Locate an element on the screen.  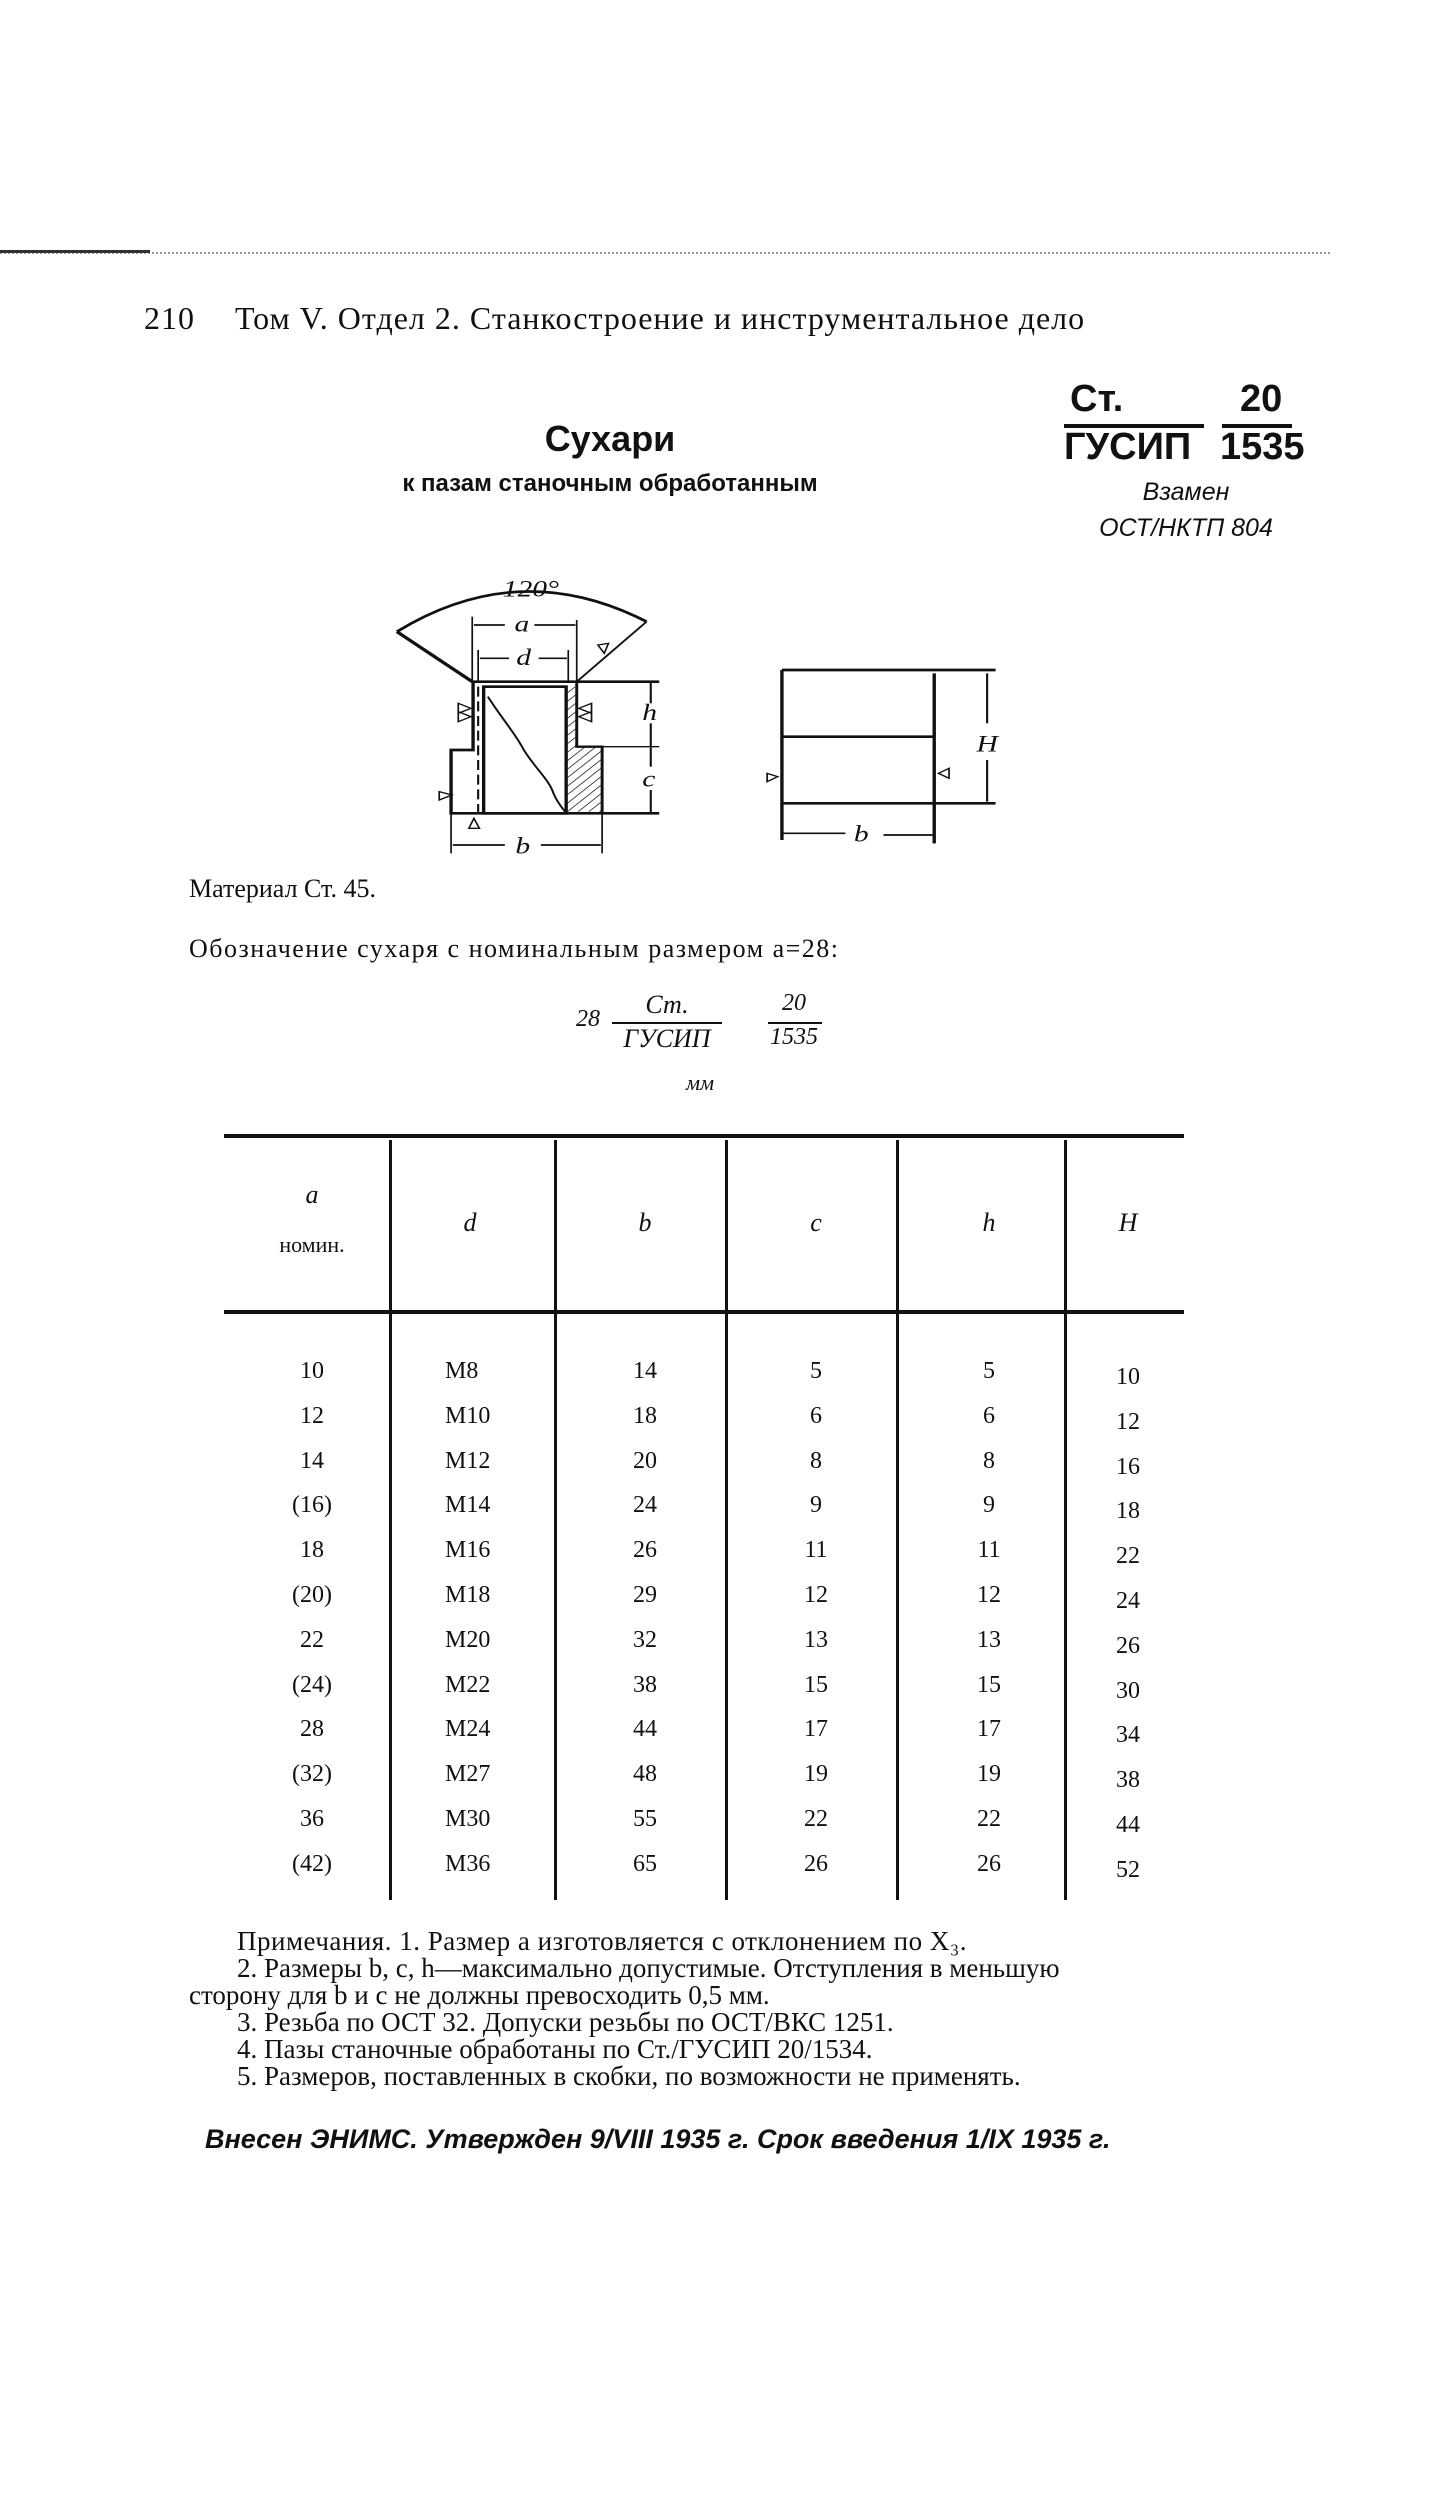
cell-c: 22 is located at coordinates (816, 1819).